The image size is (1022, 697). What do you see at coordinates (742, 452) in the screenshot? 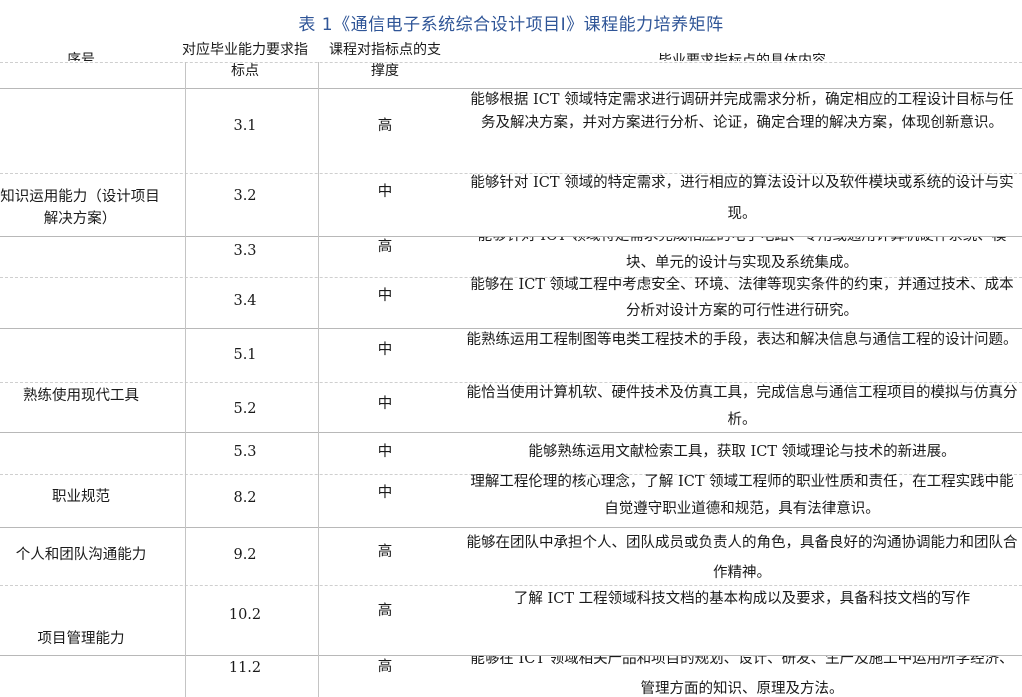
I see `indicator-content: 能够熟练运用文献检索工具，获取 ICT 领域理论与技术的新进展。` at bounding box center [742, 452].